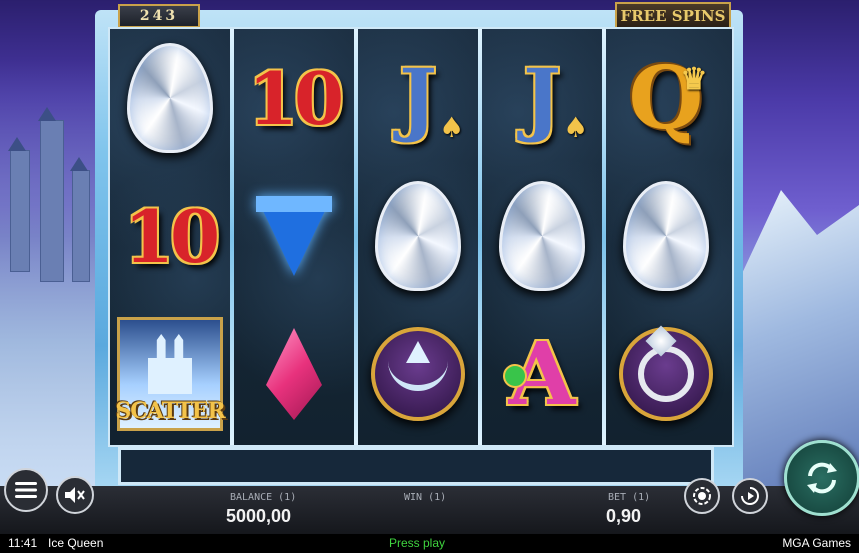 This screenshot has height=553, width=859. Describe the element at coordinates (76, 543) in the screenshot. I see `game-name: Ice Queen` at that location.